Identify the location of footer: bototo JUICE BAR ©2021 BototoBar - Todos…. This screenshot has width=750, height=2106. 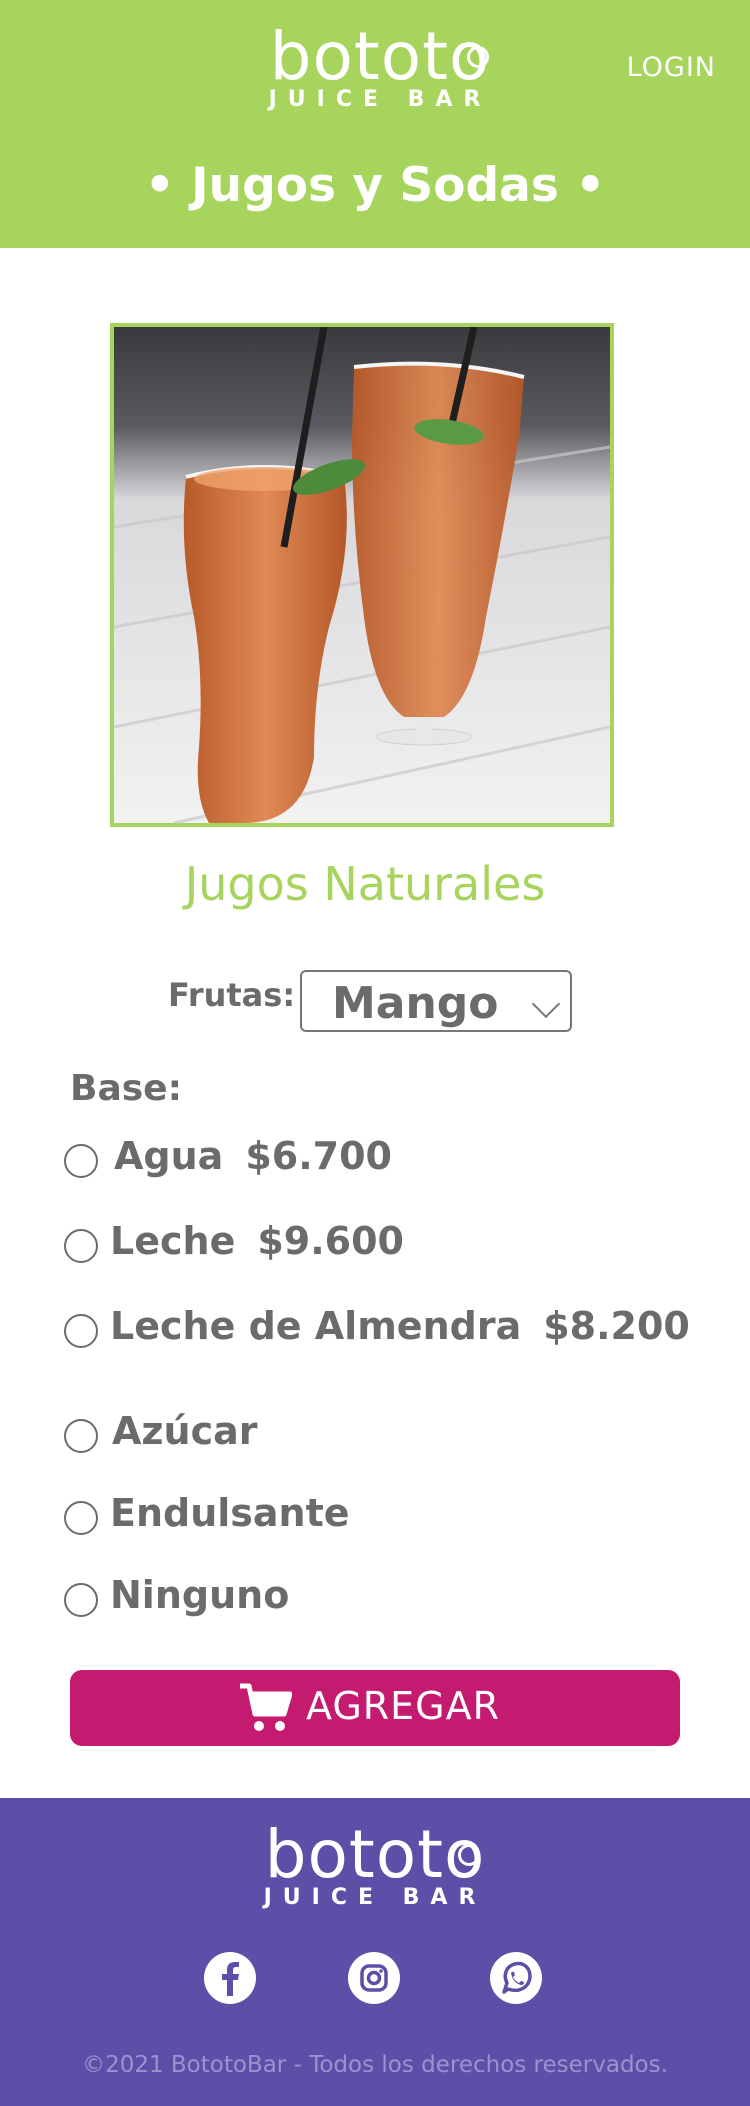
(375, 1952).